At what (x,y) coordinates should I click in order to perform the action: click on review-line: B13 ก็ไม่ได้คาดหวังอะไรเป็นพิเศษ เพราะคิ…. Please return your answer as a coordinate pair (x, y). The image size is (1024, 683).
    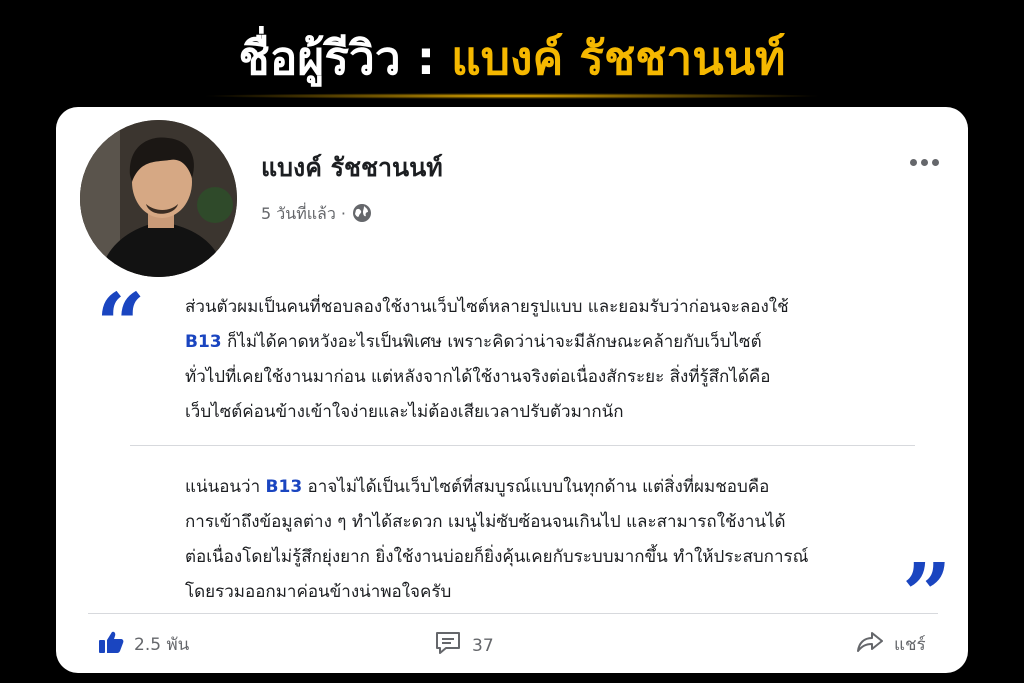
    Looking at the image, I should click on (557, 342).